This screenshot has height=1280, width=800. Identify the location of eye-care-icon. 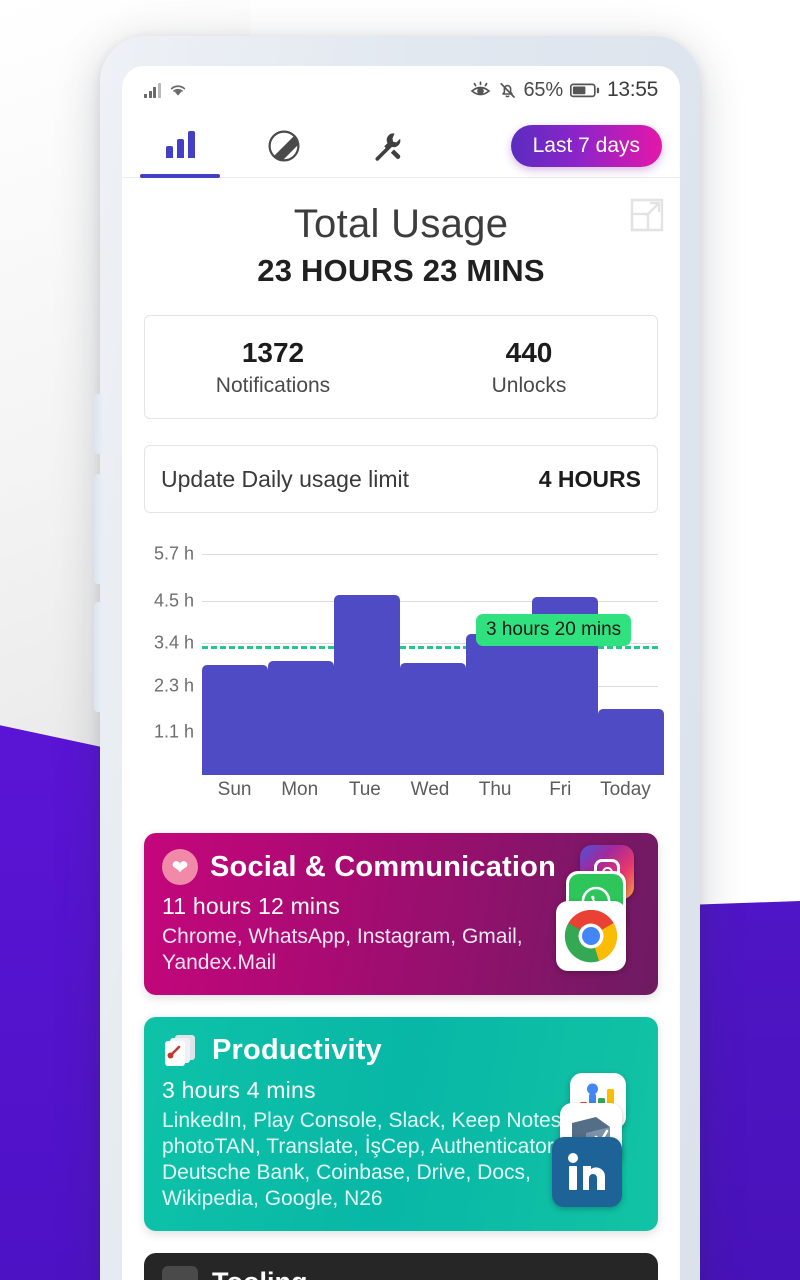
(480, 88).